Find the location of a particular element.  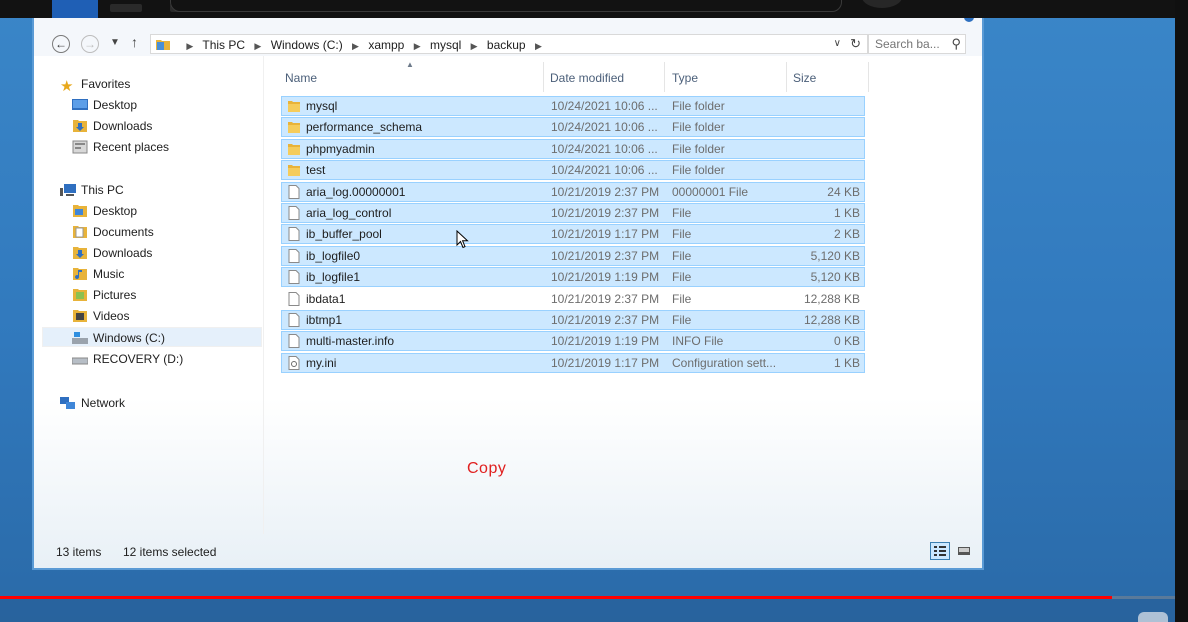

computer-icon is located at coordinates (68, 190).